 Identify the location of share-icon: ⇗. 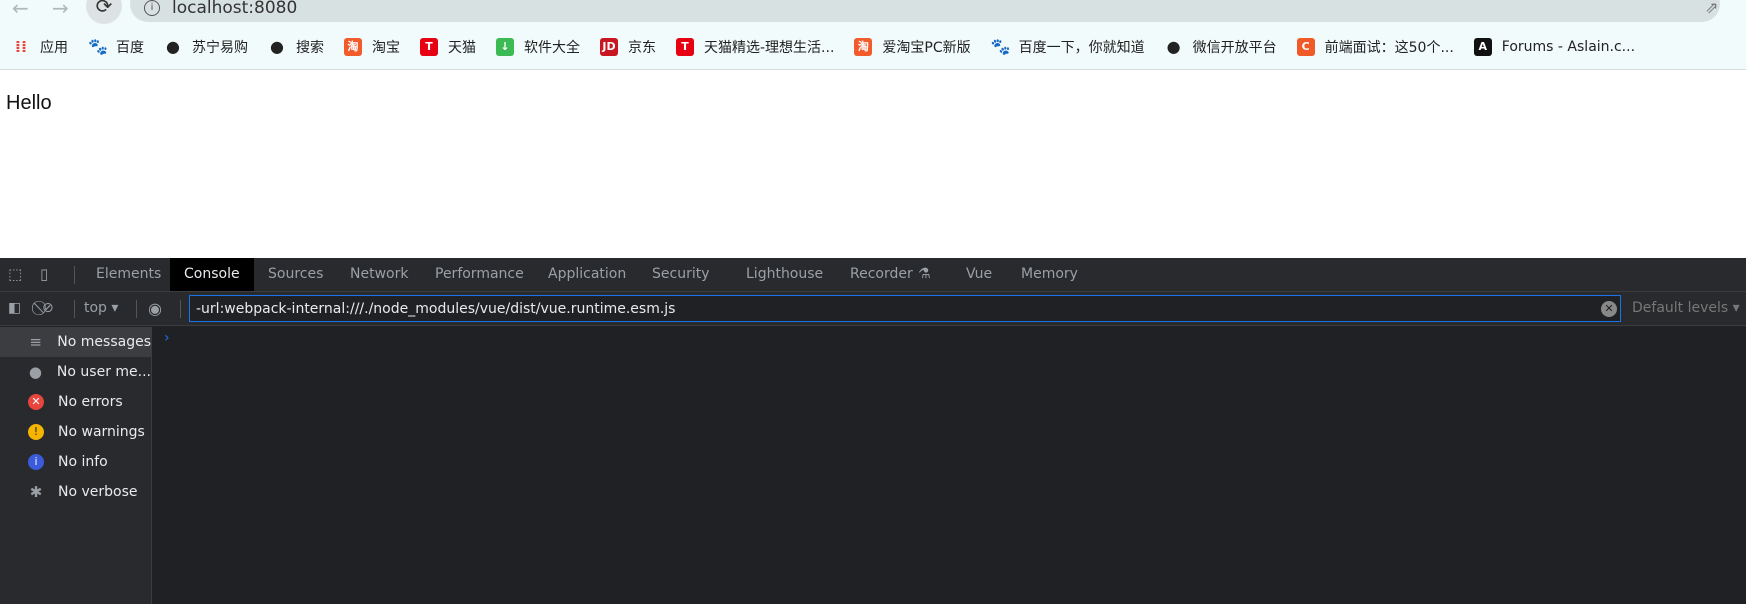
(1711, 8).